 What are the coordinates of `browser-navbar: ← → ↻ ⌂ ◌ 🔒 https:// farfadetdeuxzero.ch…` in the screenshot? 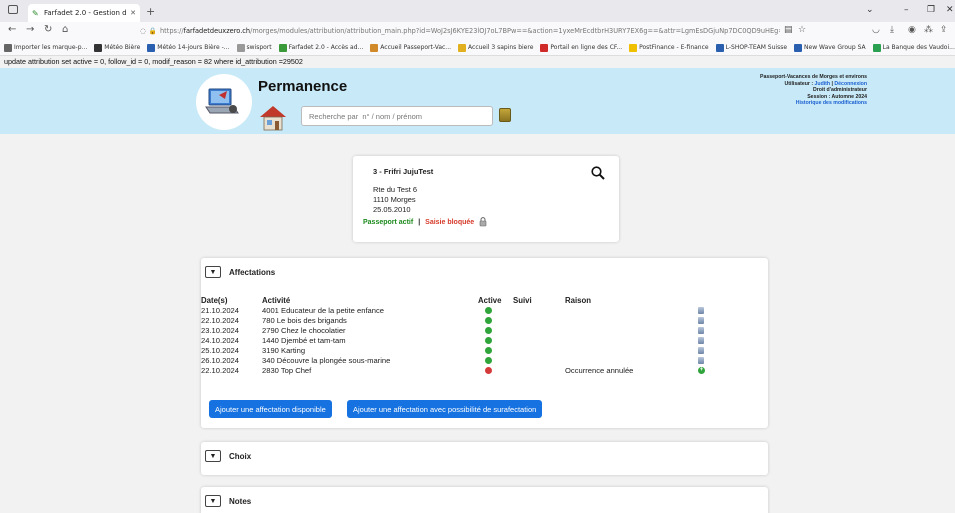 It's located at (477, 31).